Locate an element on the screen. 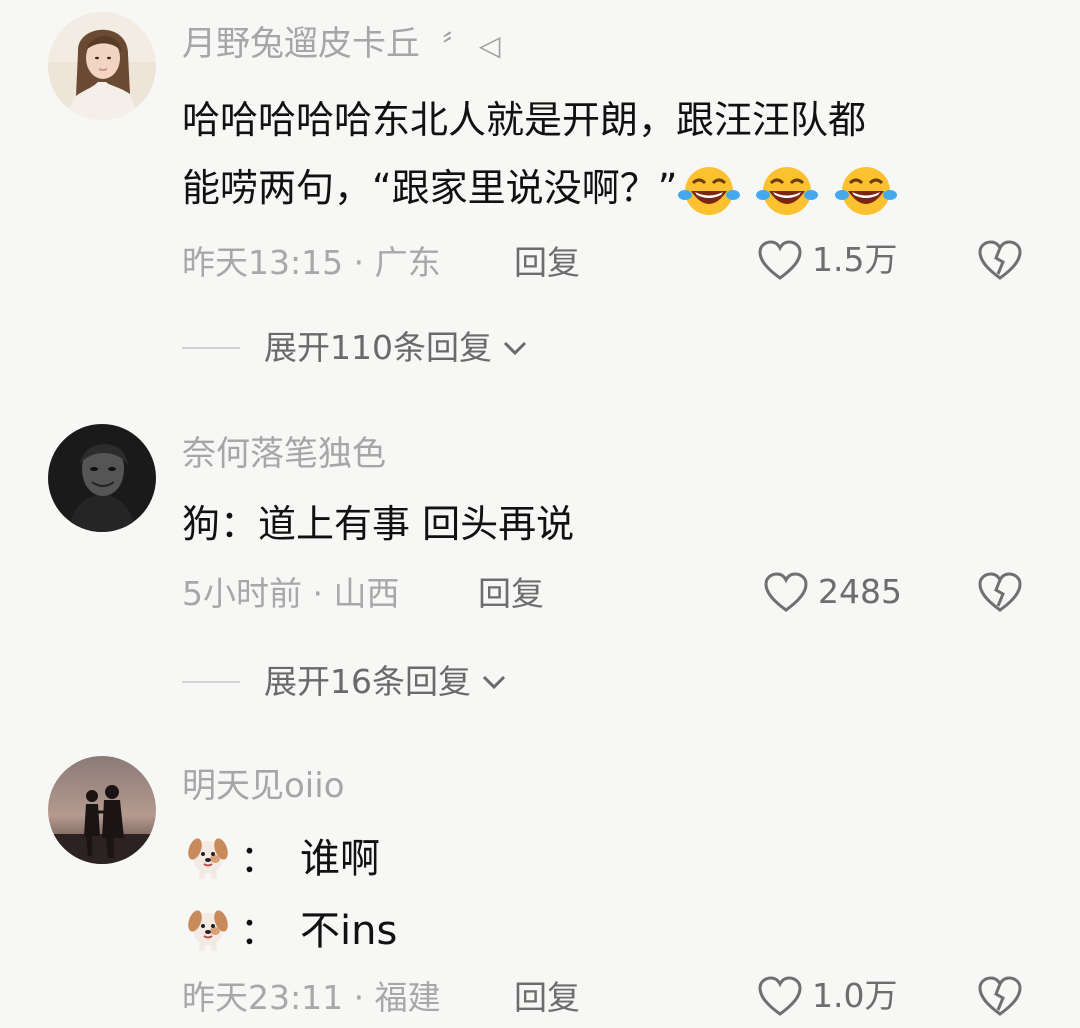  comment-text: 哈哈哈哈哈东北人就是开朗，跟汪汪队都 能唠两句，“跟家里说没啊？” is located at coordinates (541, 154).